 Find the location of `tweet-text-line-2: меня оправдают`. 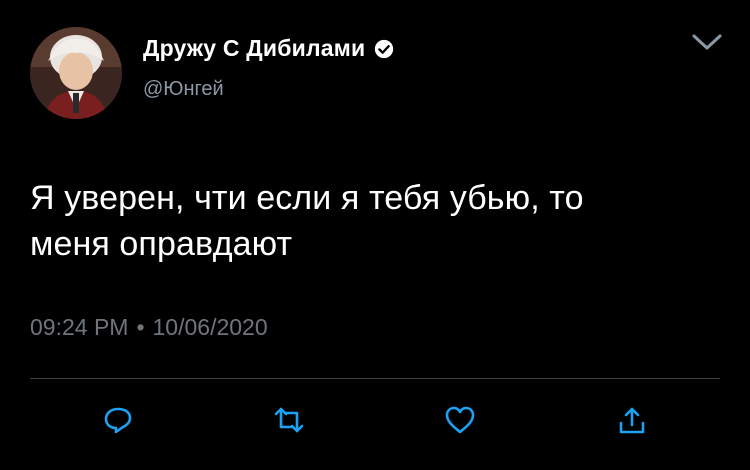

tweet-text-line-2: меня оправдают is located at coordinates (161, 244).